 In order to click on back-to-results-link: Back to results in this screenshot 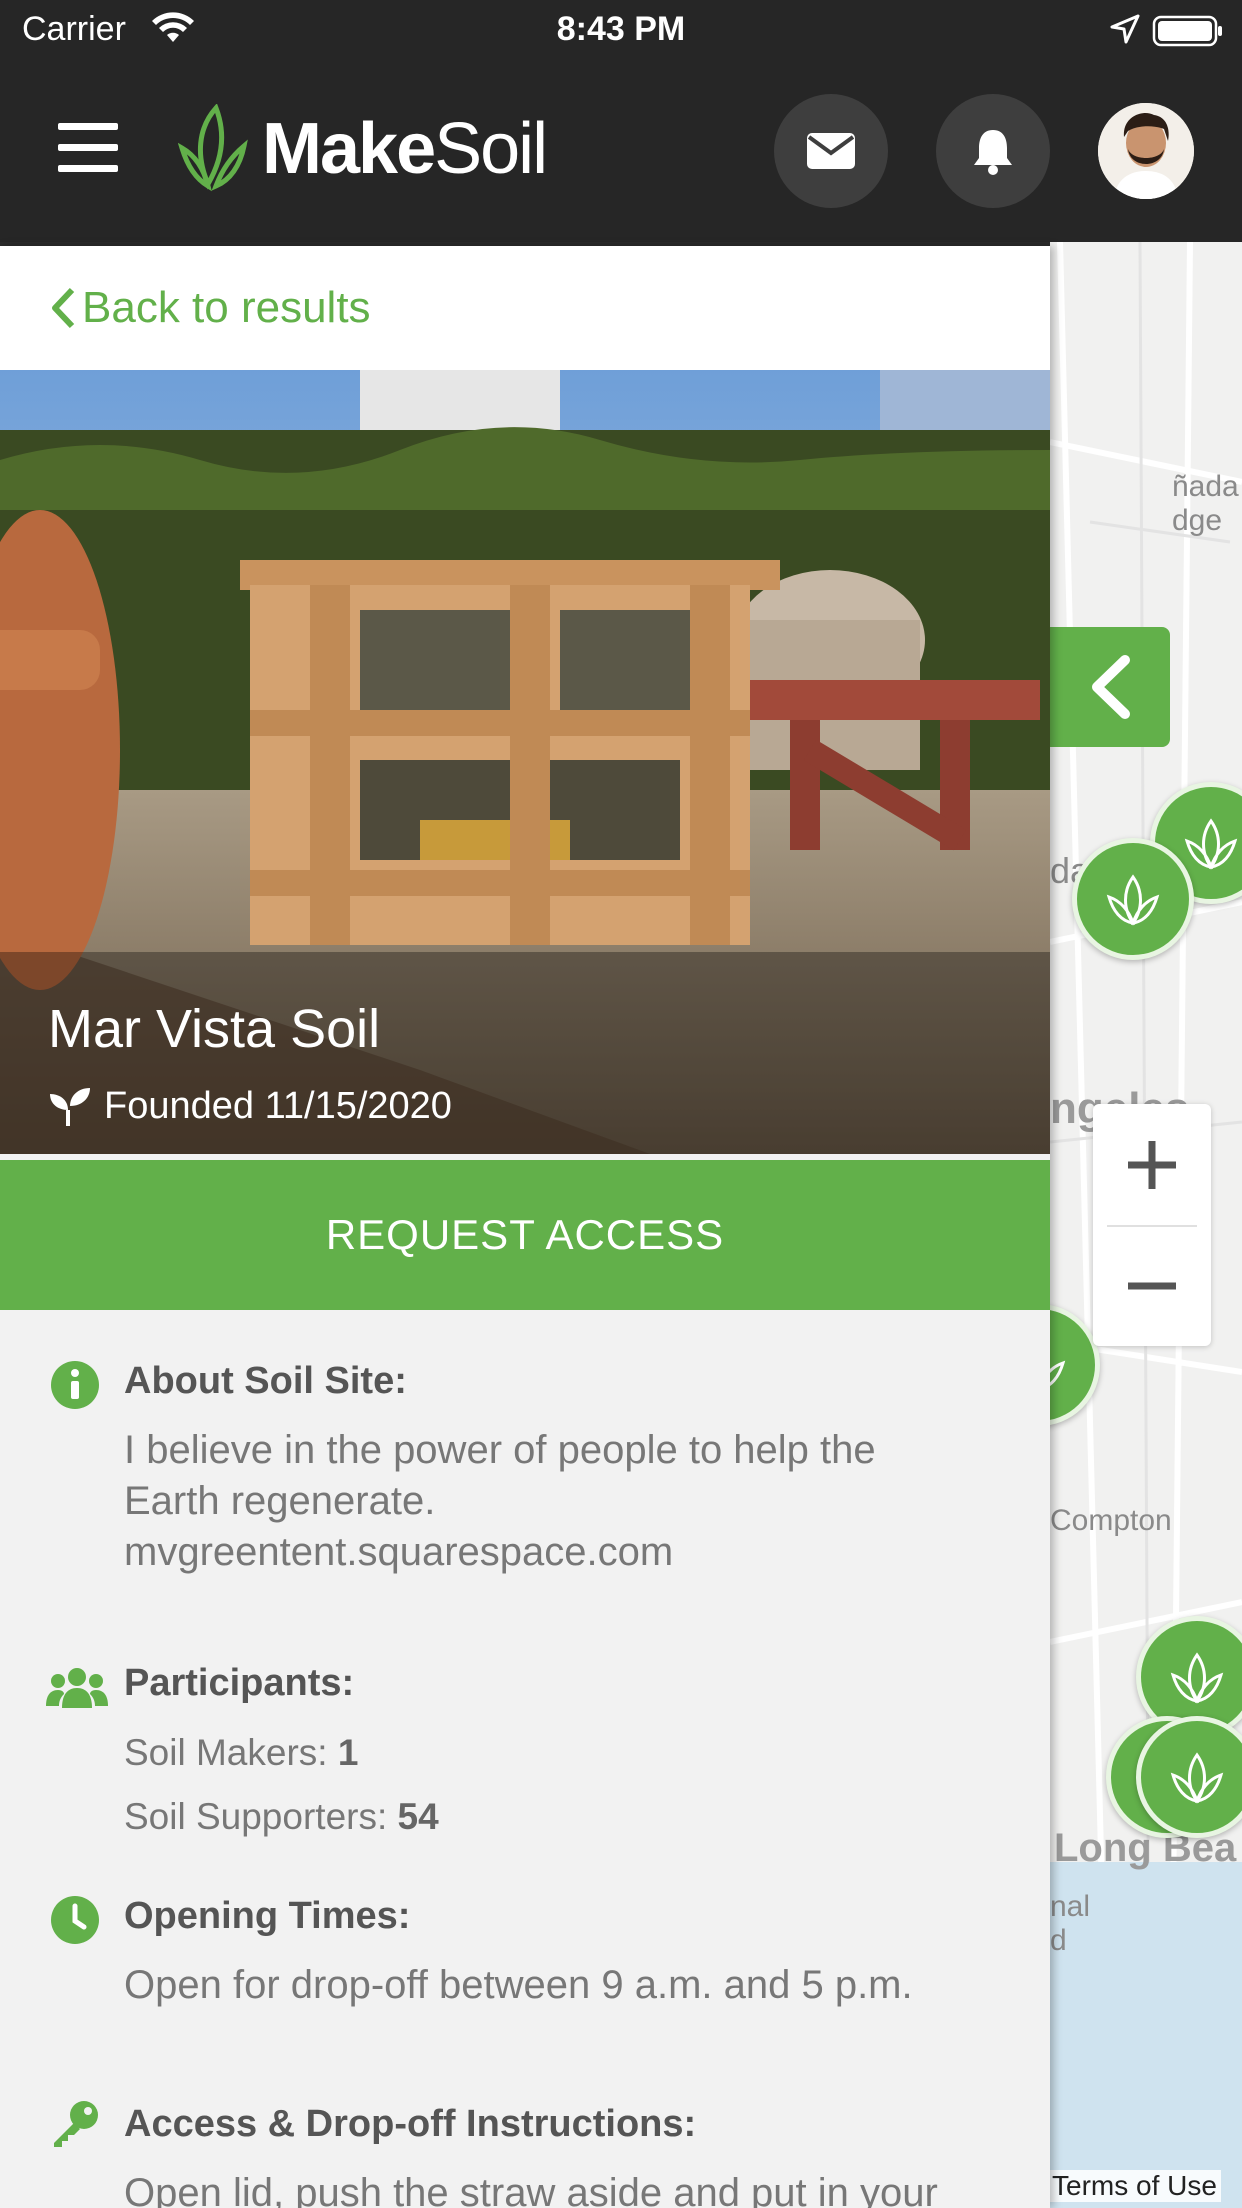, I will do `click(210, 308)`.